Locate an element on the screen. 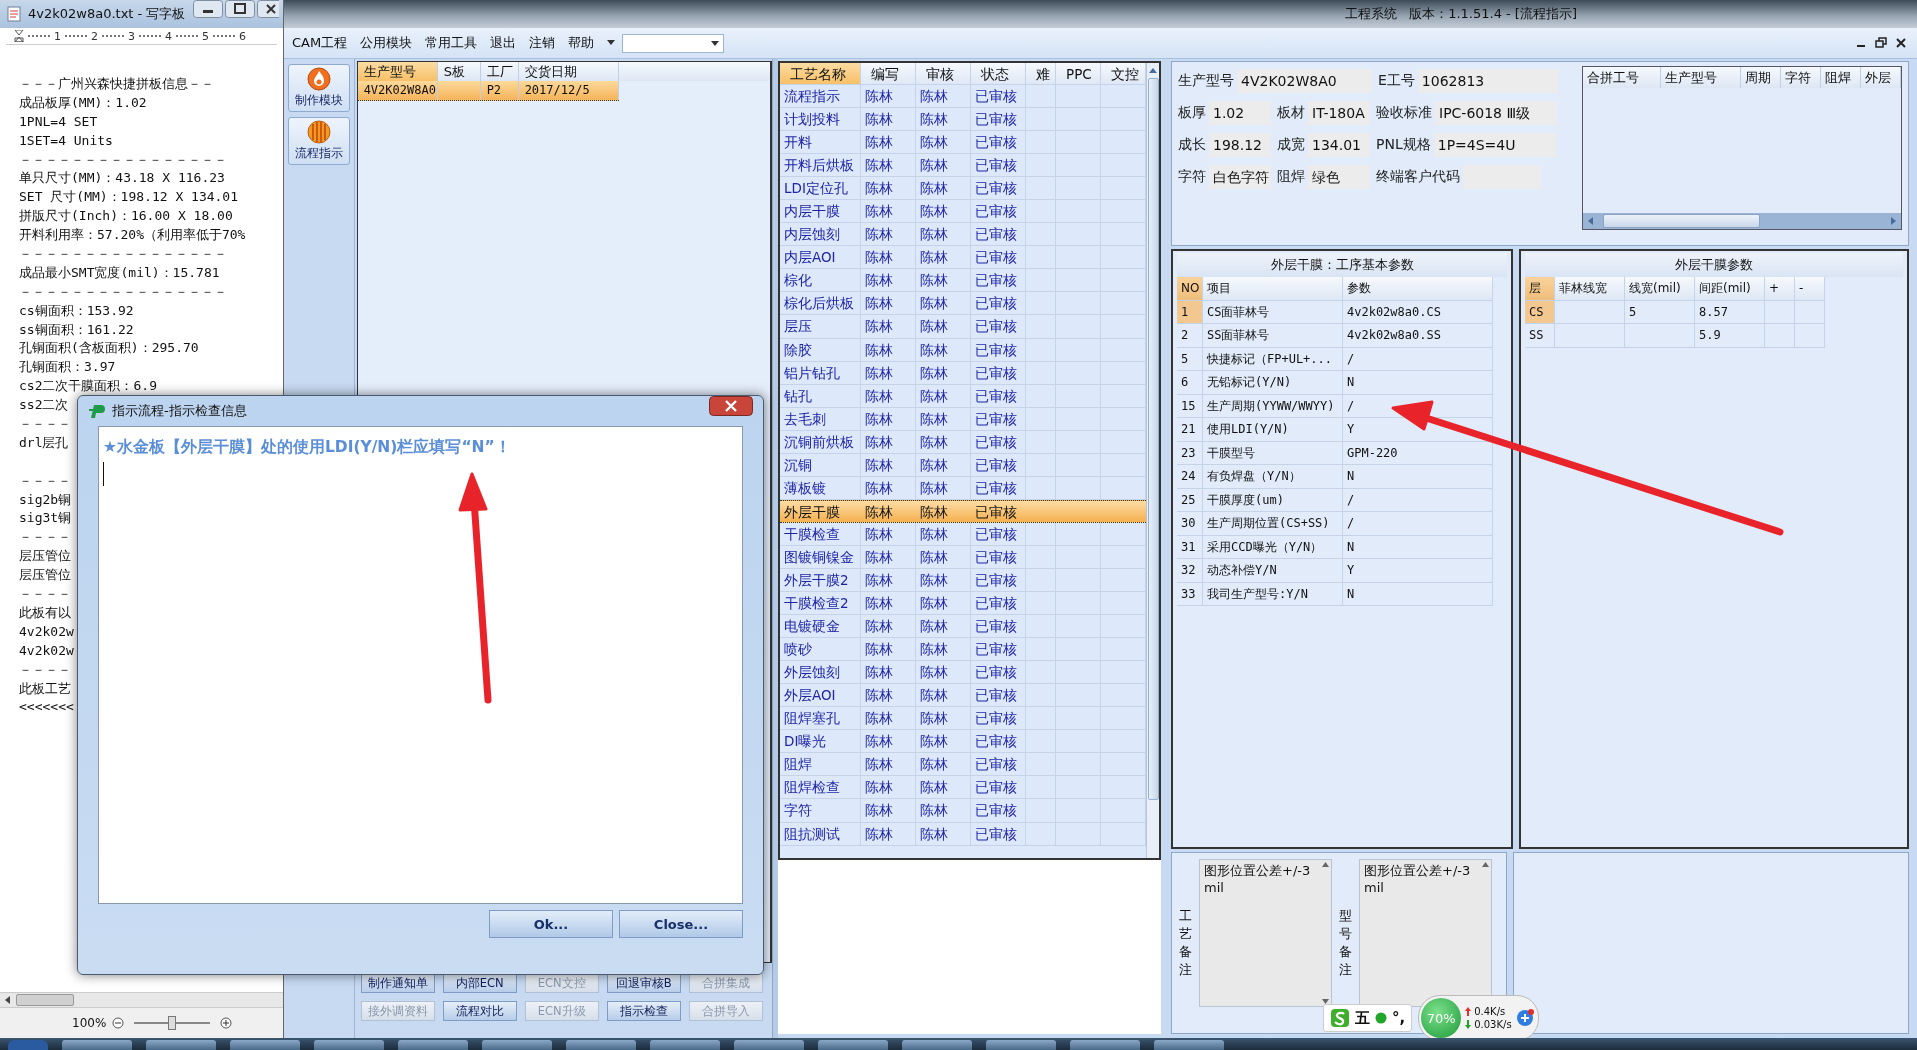  column-header: 线宽(mil) is located at coordinates (1660, 289).